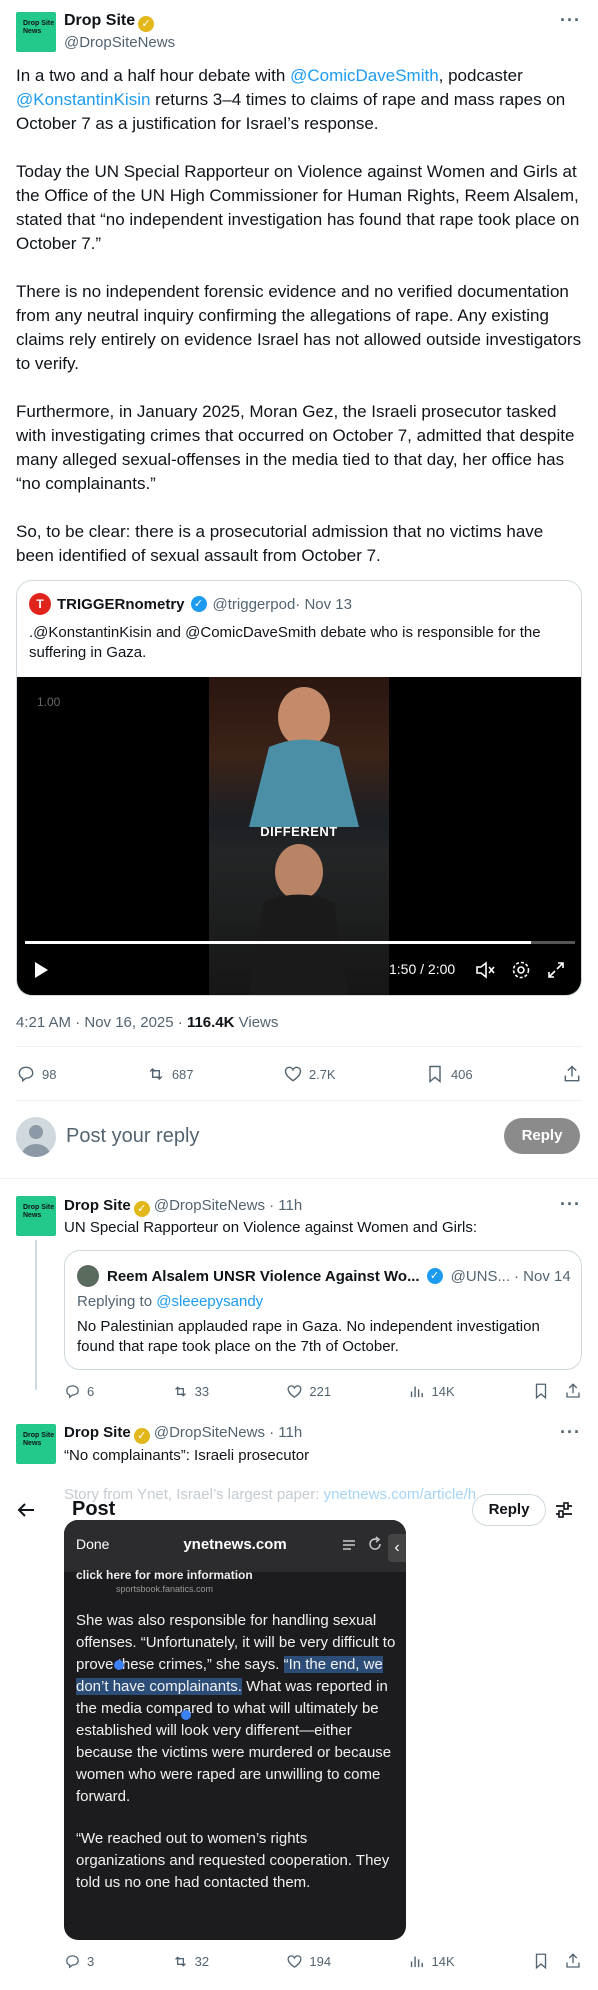 The width and height of the screenshot is (598, 1990). What do you see at coordinates (422, 969) in the screenshot?
I see `video-time: 1:50 / 2:00` at bounding box center [422, 969].